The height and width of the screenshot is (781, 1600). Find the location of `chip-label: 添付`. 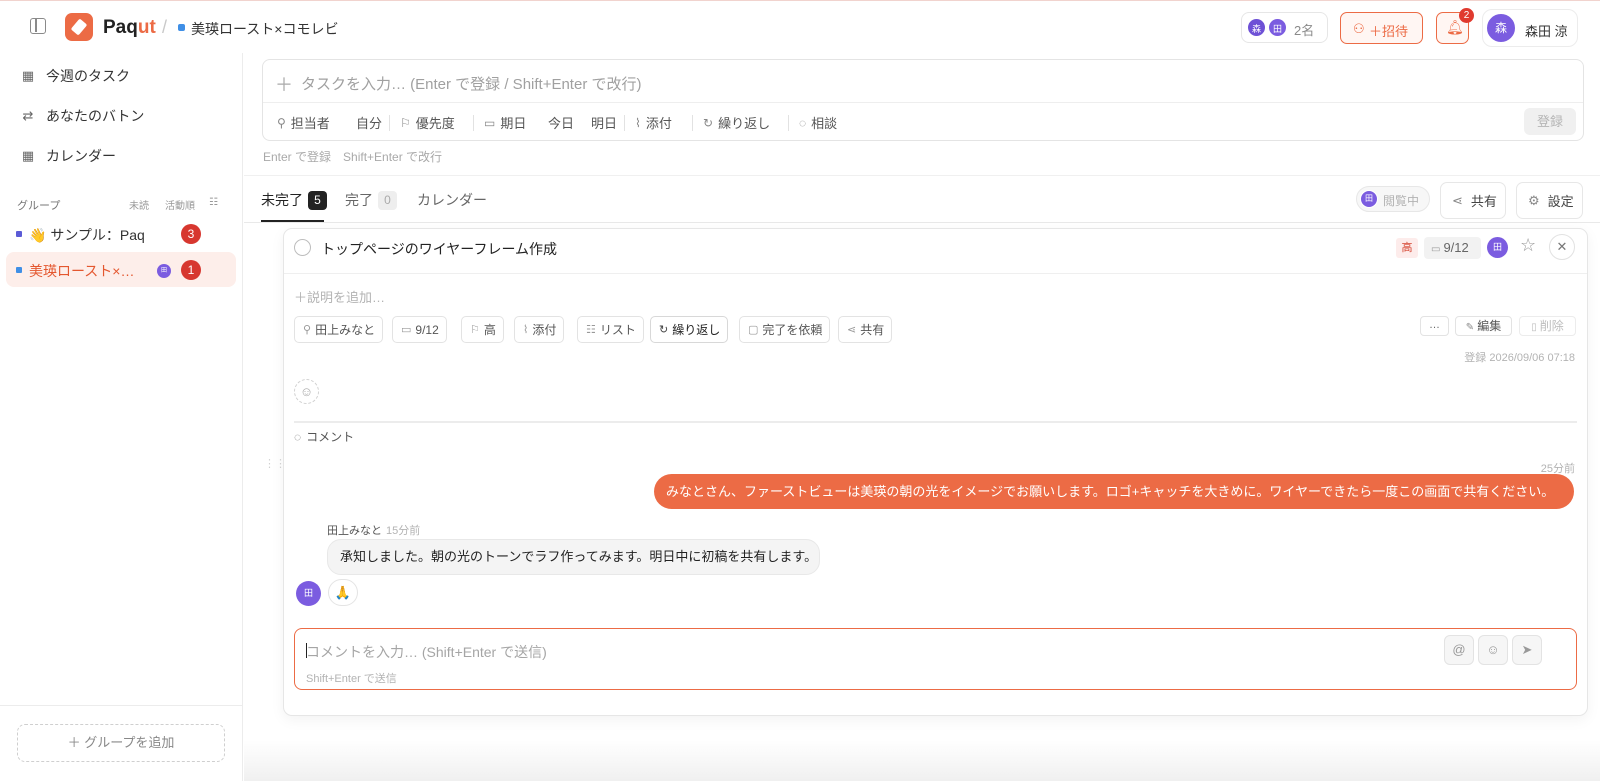

chip-label: 添付 is located at coordinates (544, 330).